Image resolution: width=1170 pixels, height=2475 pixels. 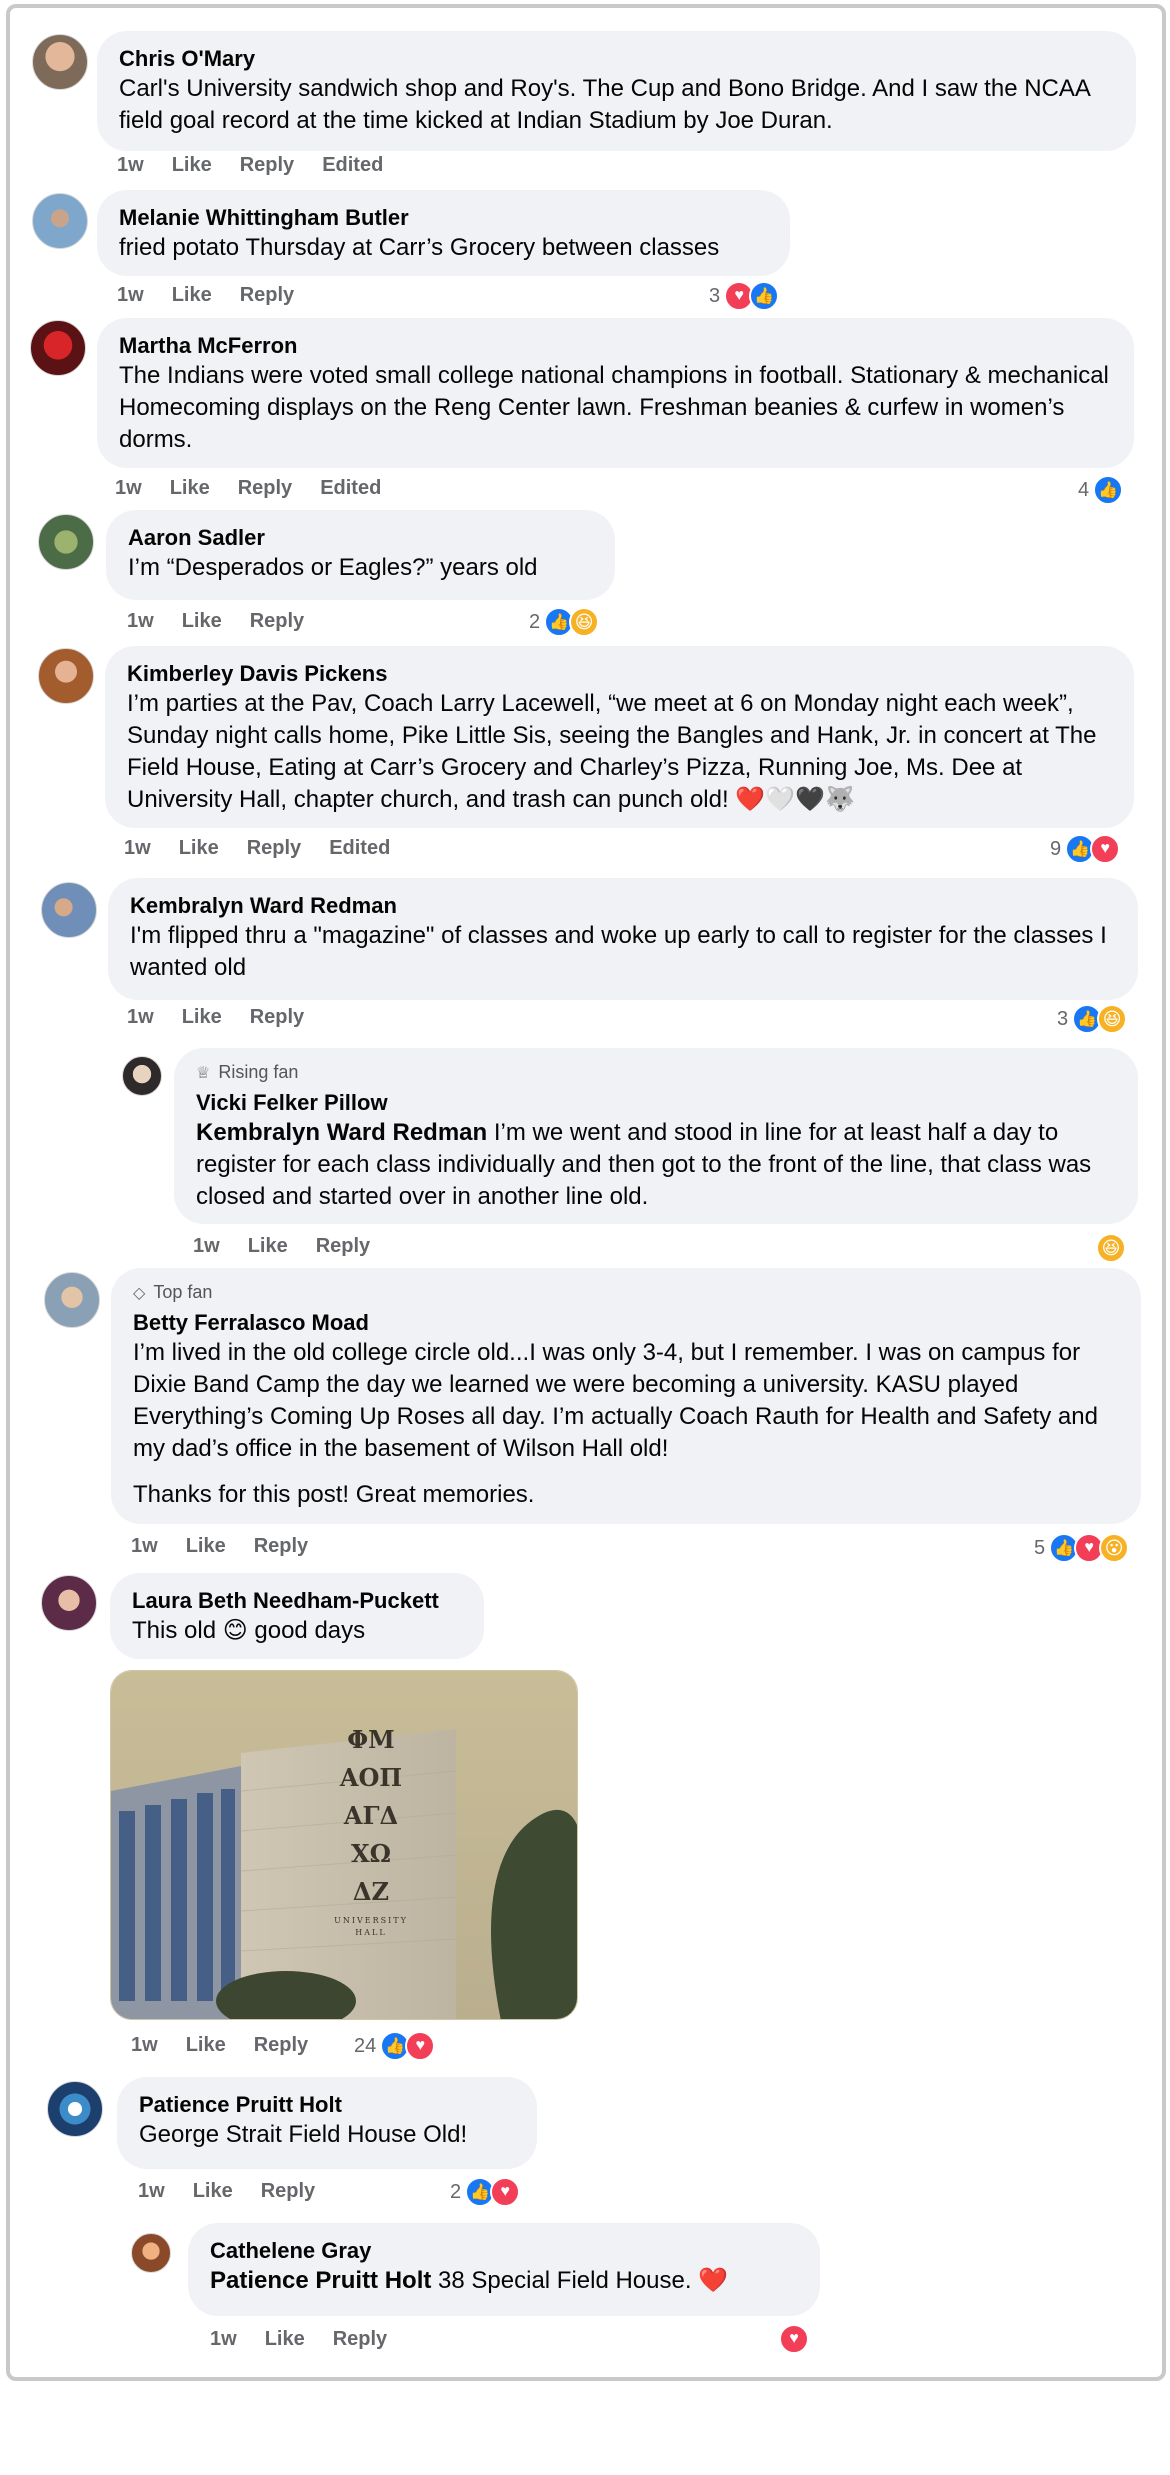 I want to click on comment-author: Patience Pruitt Holt, so click(x=327, y=2105).